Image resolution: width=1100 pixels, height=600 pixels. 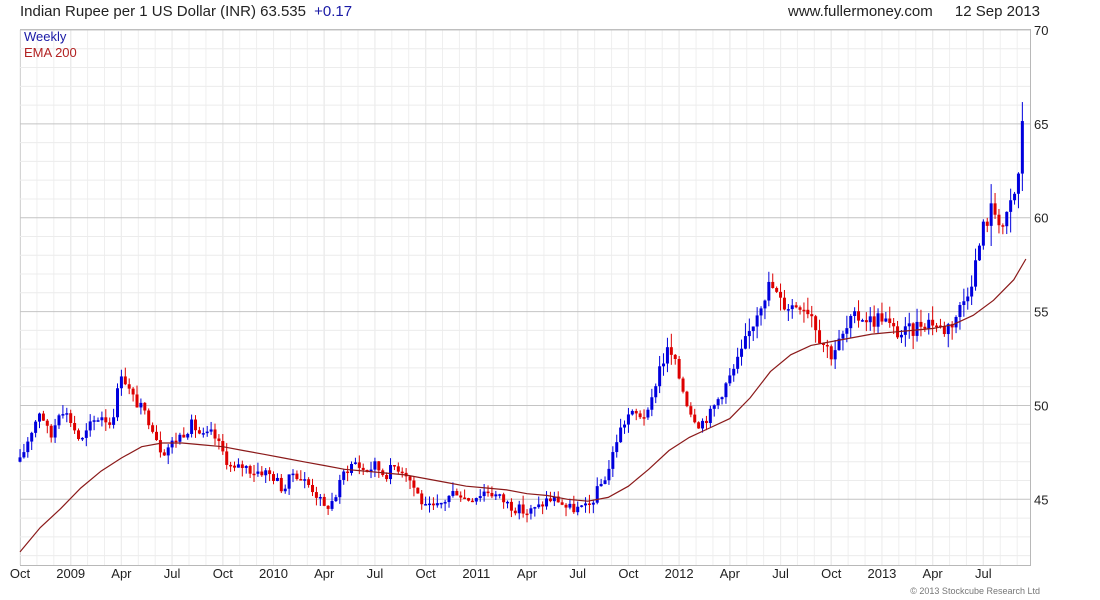 What do you see at coordinates (975, 591) in the screenshot?
I see `copyright-notice: © 2013 Stockcube Research Ltd` at bounding box center [975, 591].